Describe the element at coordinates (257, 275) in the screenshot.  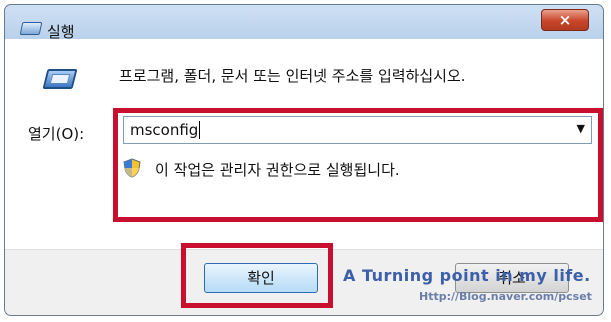
I see `ok-highlight-box` at that location.